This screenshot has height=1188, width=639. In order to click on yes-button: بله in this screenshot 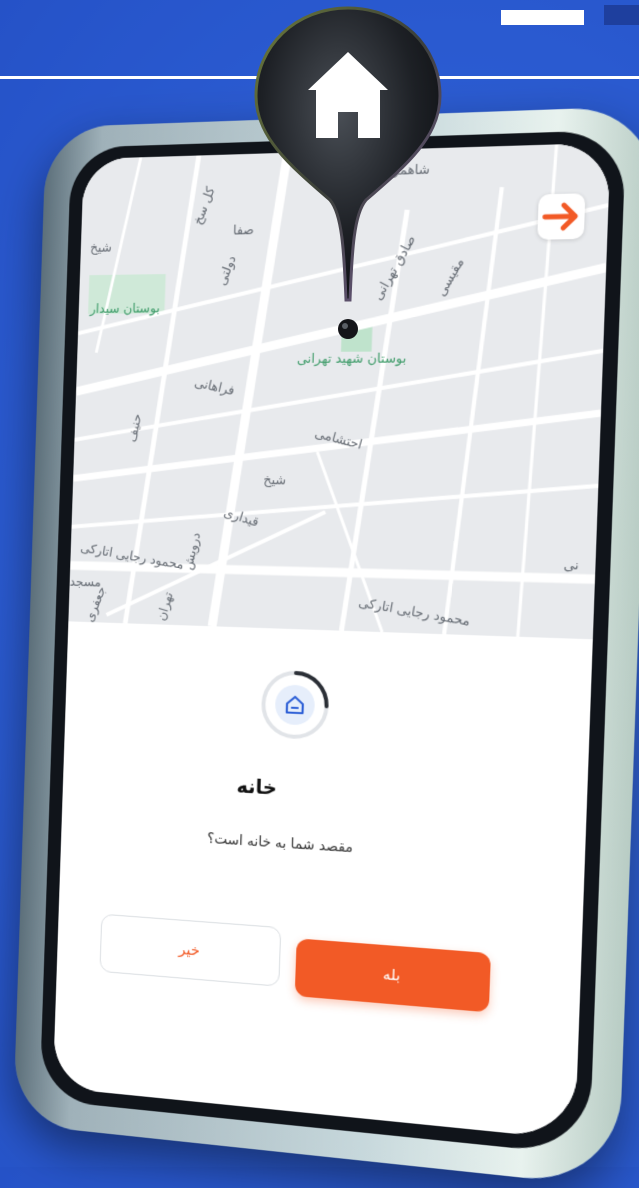, I will do `click(392, 975)`.